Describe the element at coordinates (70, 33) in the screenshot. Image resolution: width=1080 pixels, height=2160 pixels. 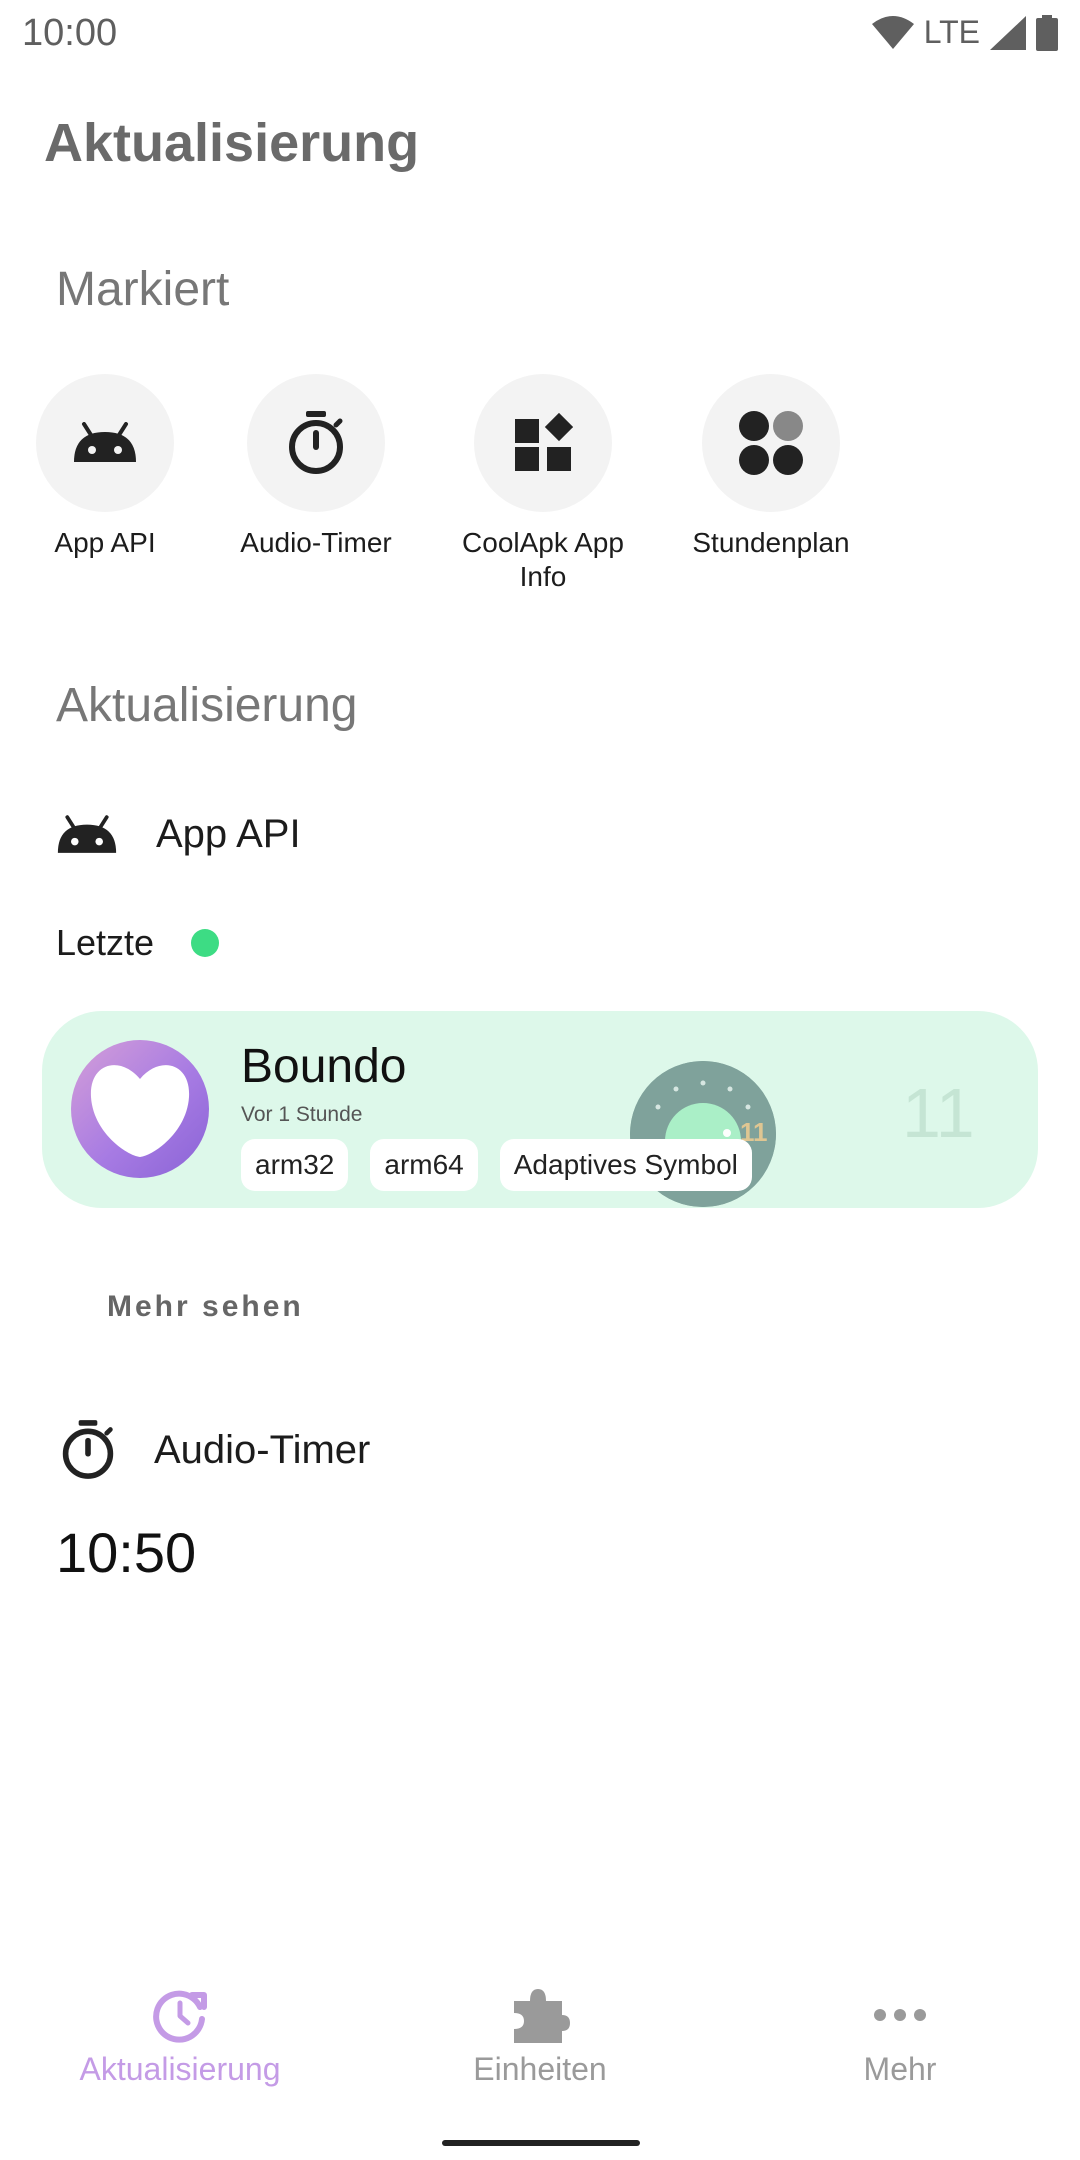
I see `status-time: 10:00` at that location.